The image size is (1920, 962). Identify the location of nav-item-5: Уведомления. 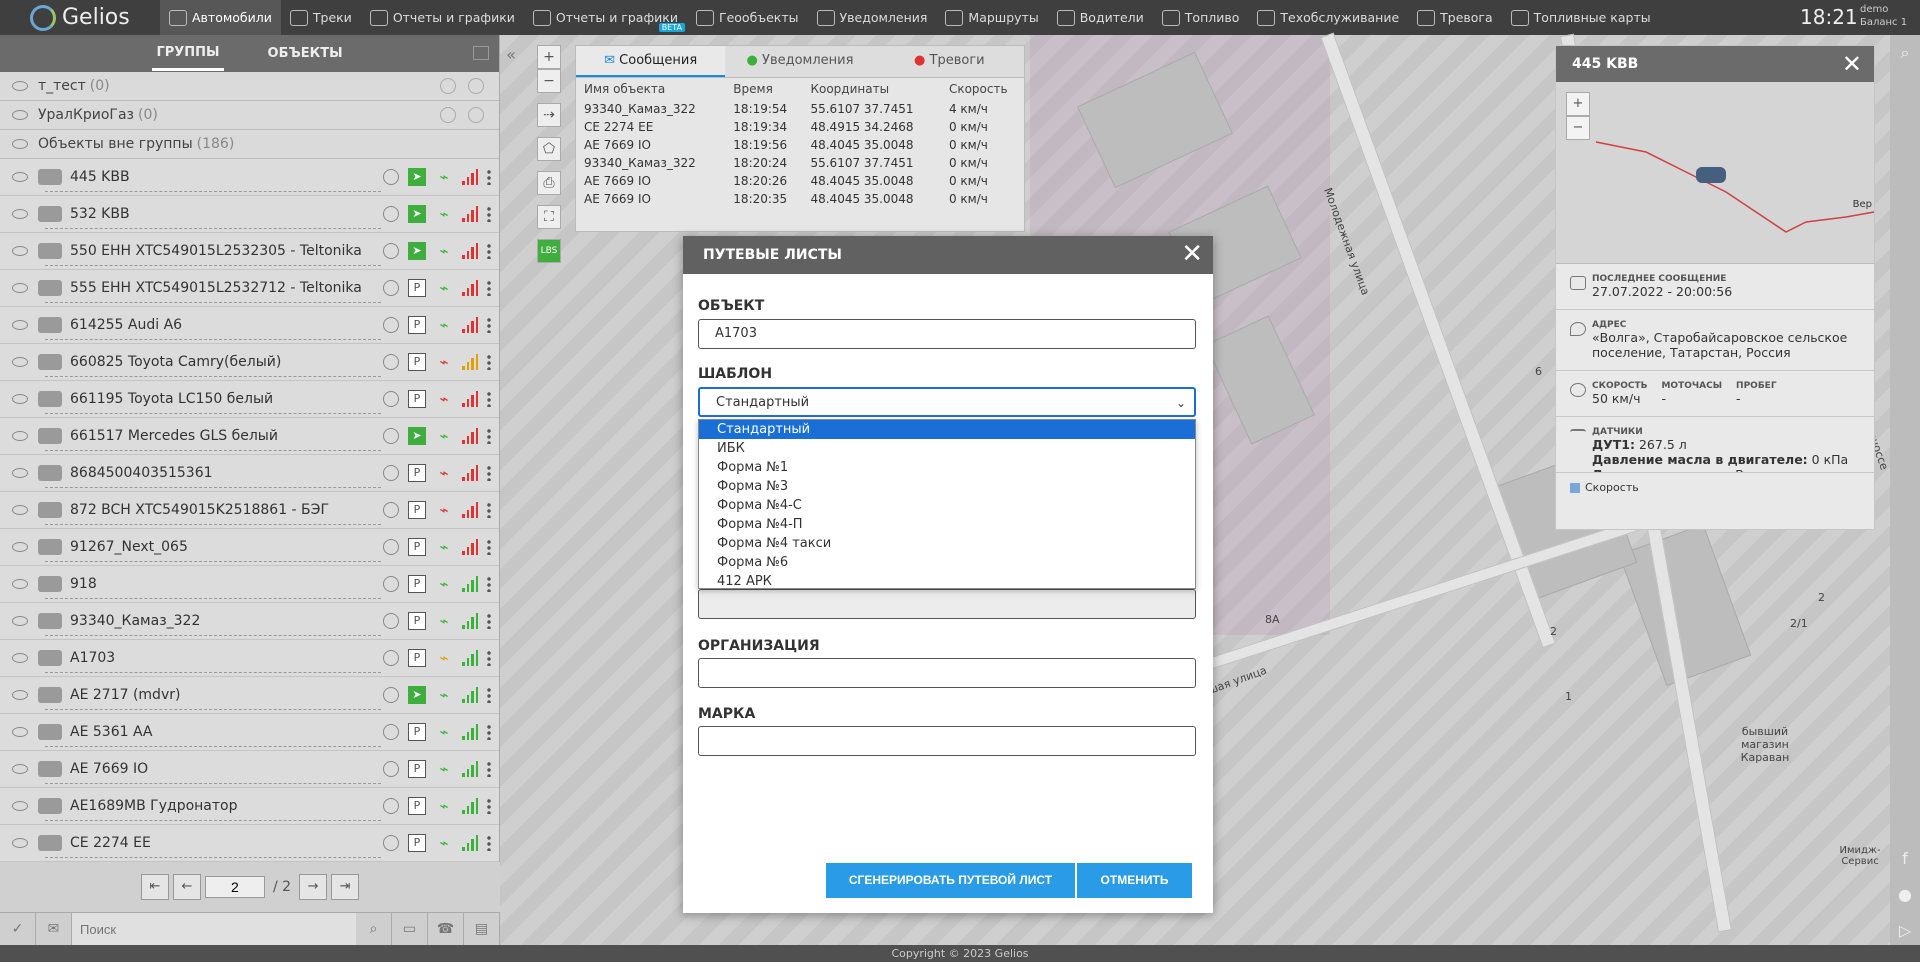
(872, 17).